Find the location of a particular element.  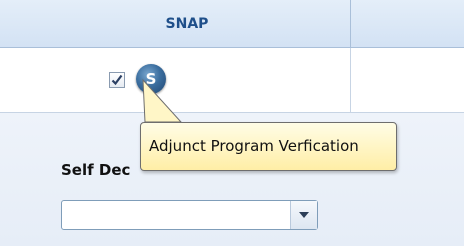

self-declaration-label: Self Dec is located at coordinates (96, 170).